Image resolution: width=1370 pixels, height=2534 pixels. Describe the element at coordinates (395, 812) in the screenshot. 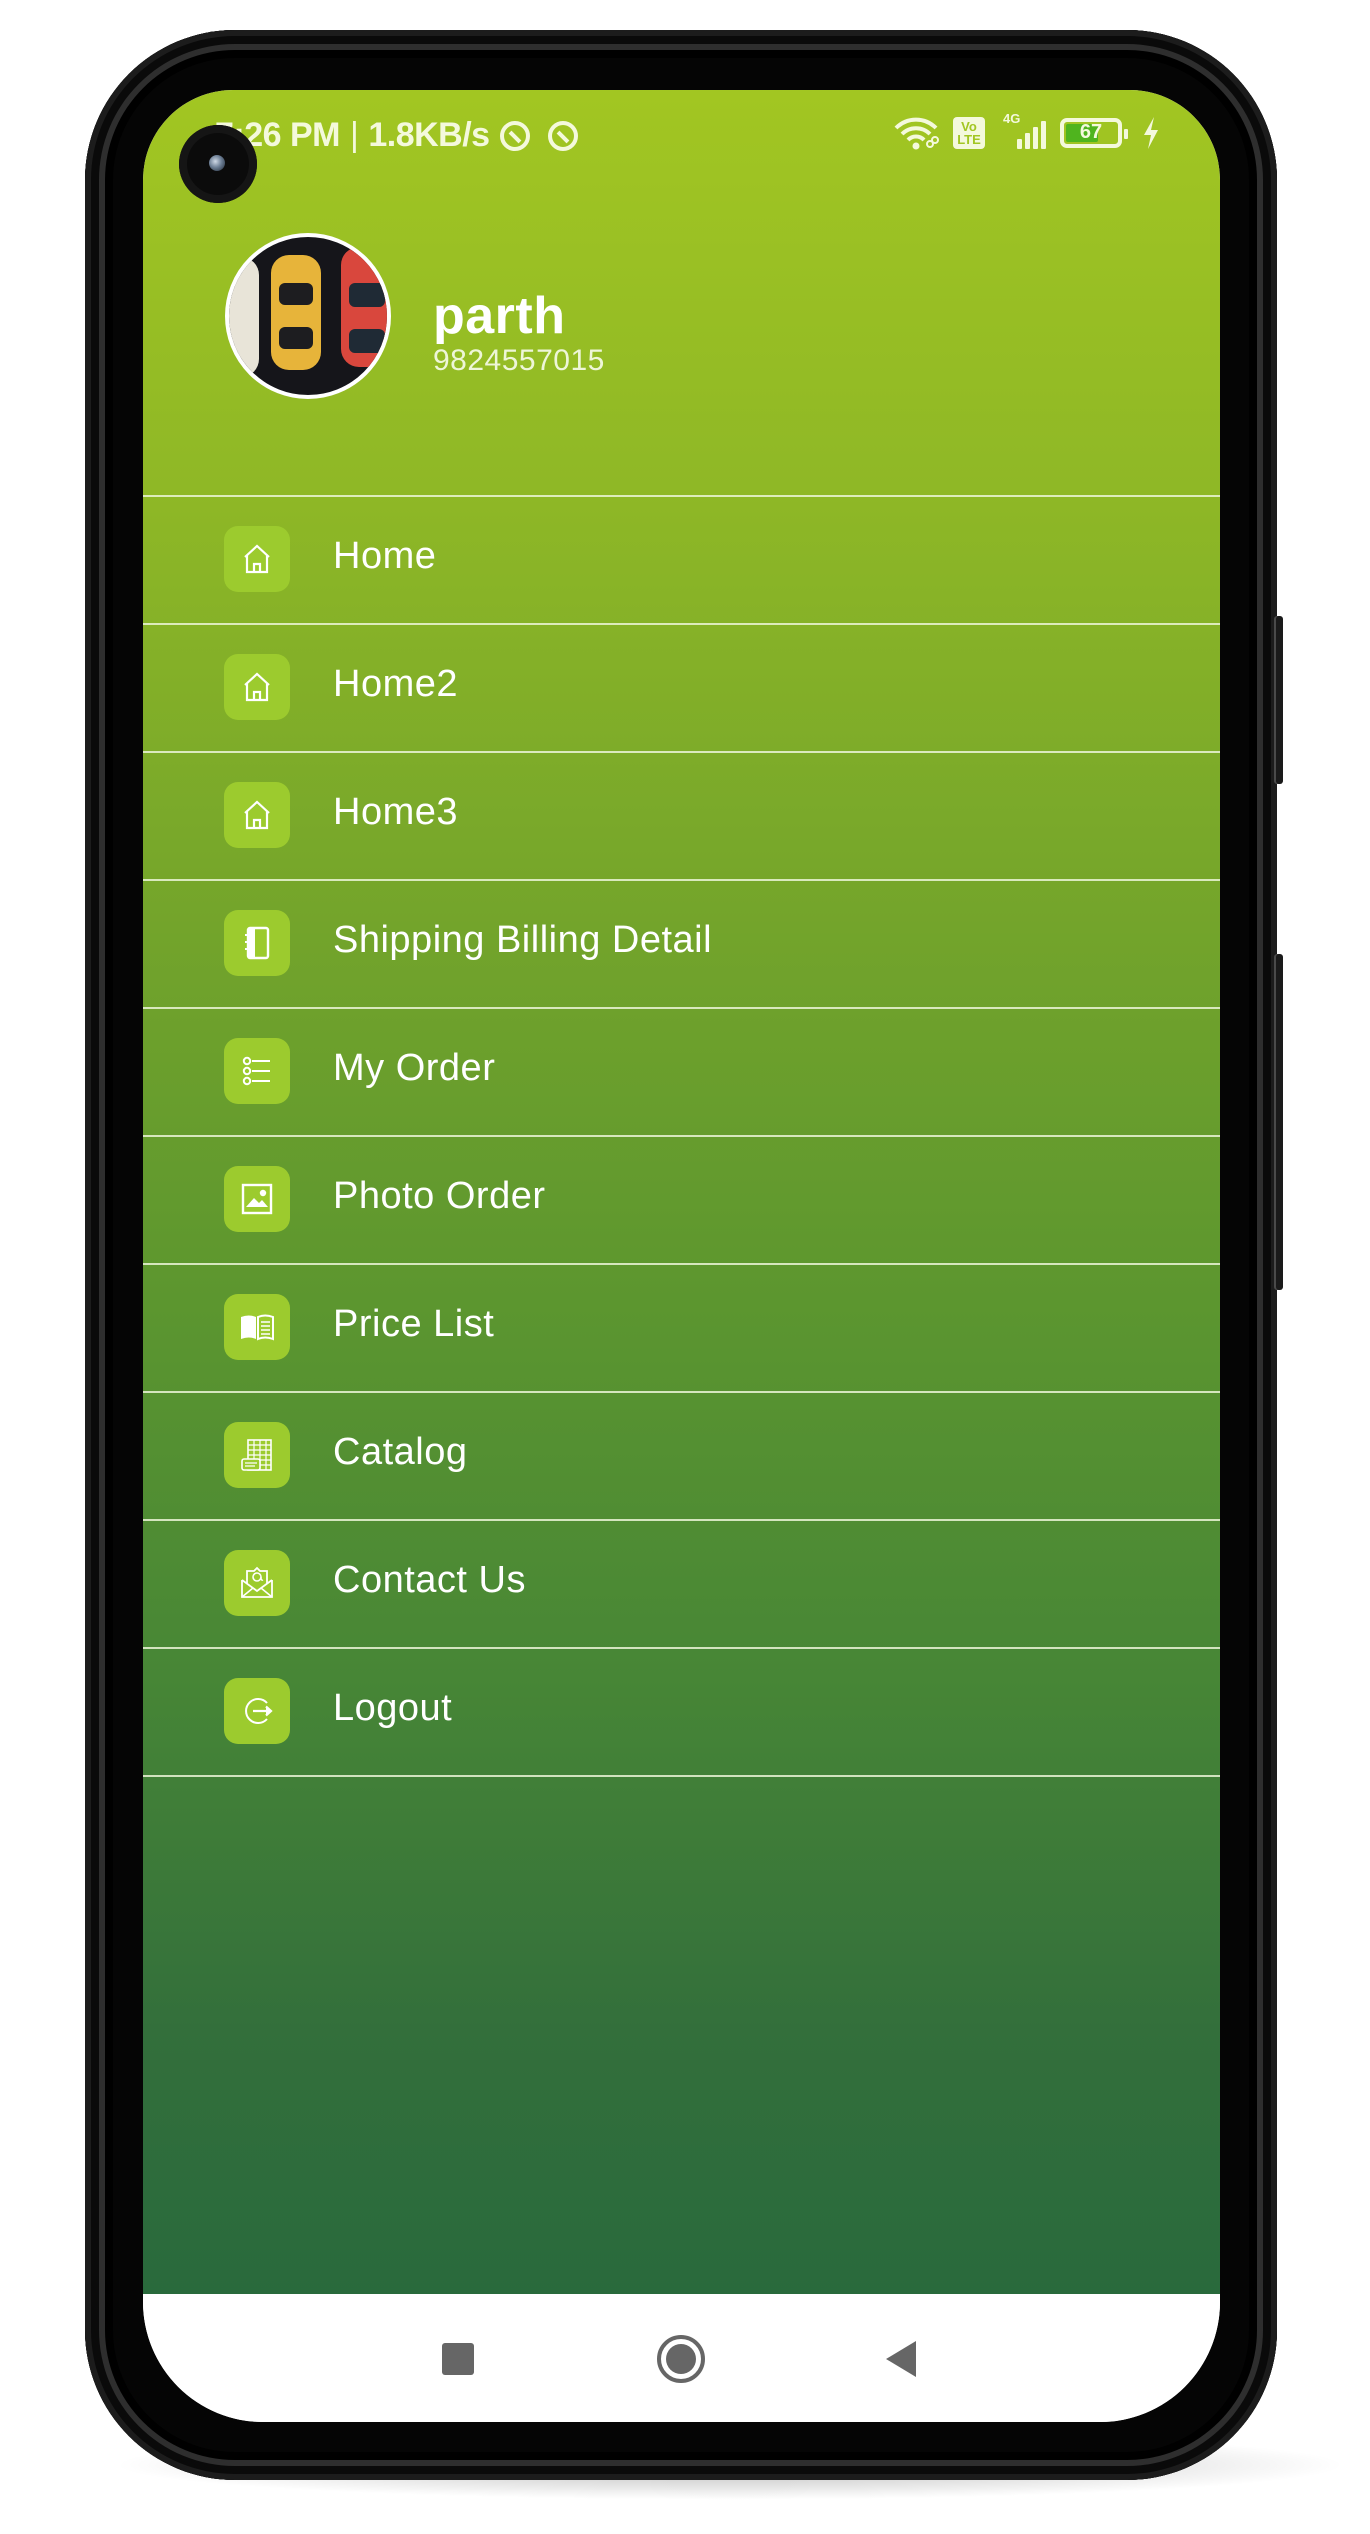

I see `menu-label: Home3` at that location.